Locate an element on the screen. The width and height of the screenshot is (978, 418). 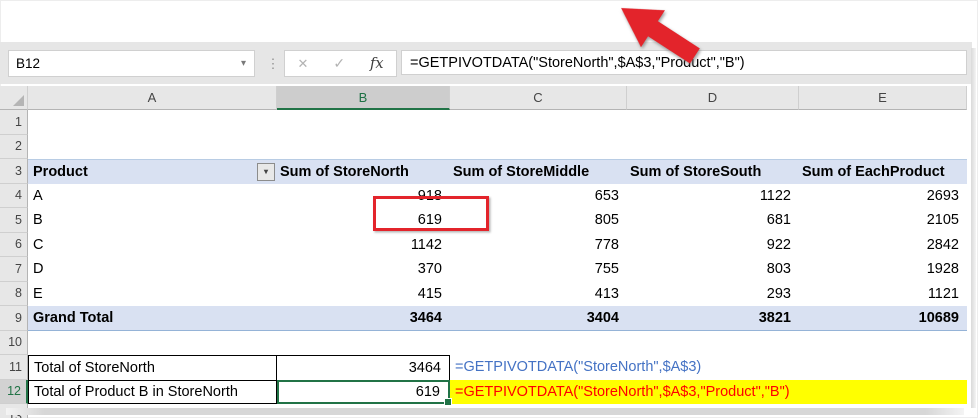
filter-dropdown-icon: ▾ is located at coordinates (265, 172).